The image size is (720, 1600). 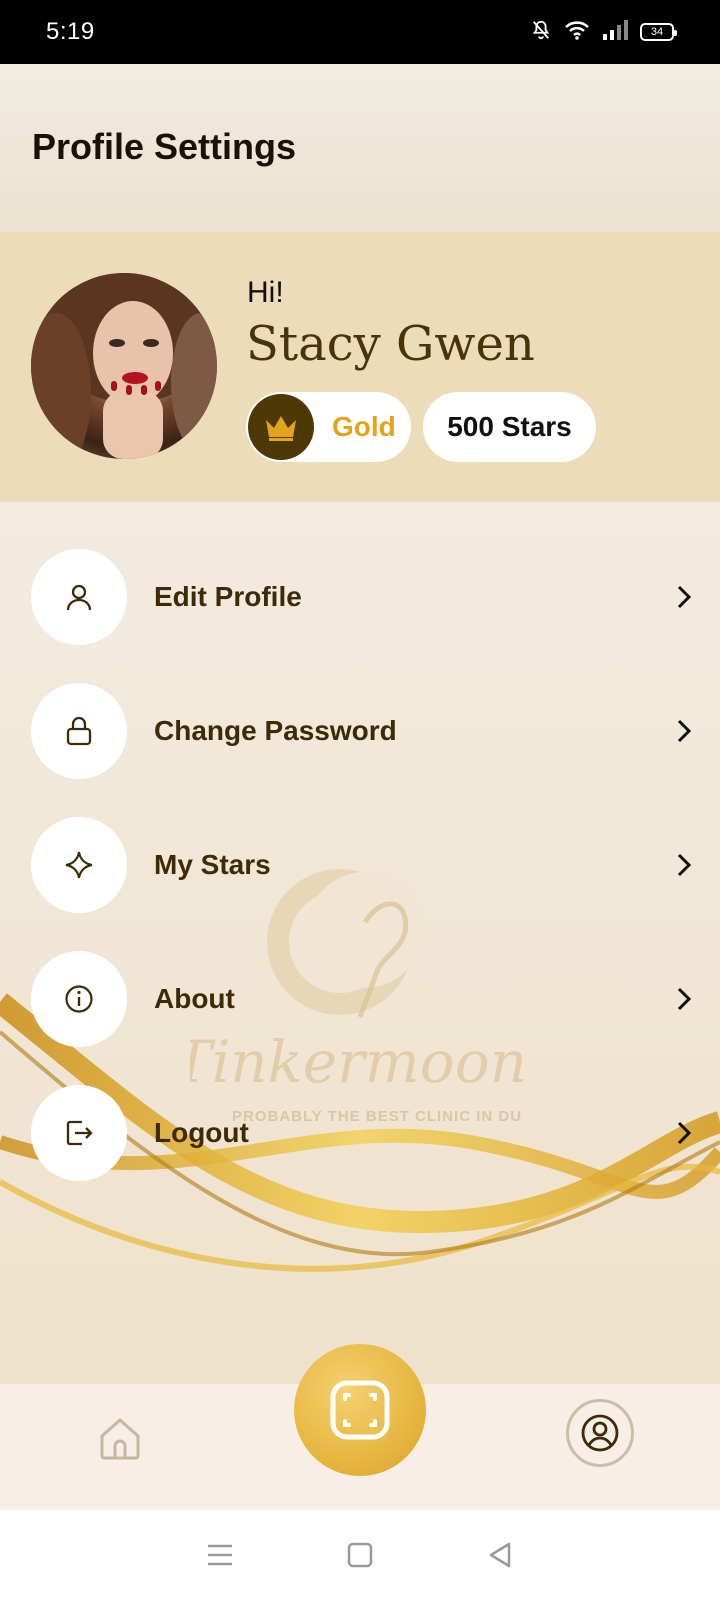 I want to click on battery-icon: 34, so click(x=658, y=32).